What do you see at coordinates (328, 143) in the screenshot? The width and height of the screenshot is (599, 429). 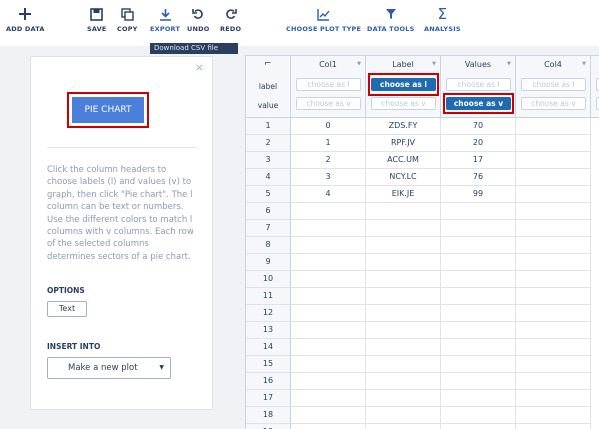 I see `table-cell: 1` at bounding box center [328, 143].